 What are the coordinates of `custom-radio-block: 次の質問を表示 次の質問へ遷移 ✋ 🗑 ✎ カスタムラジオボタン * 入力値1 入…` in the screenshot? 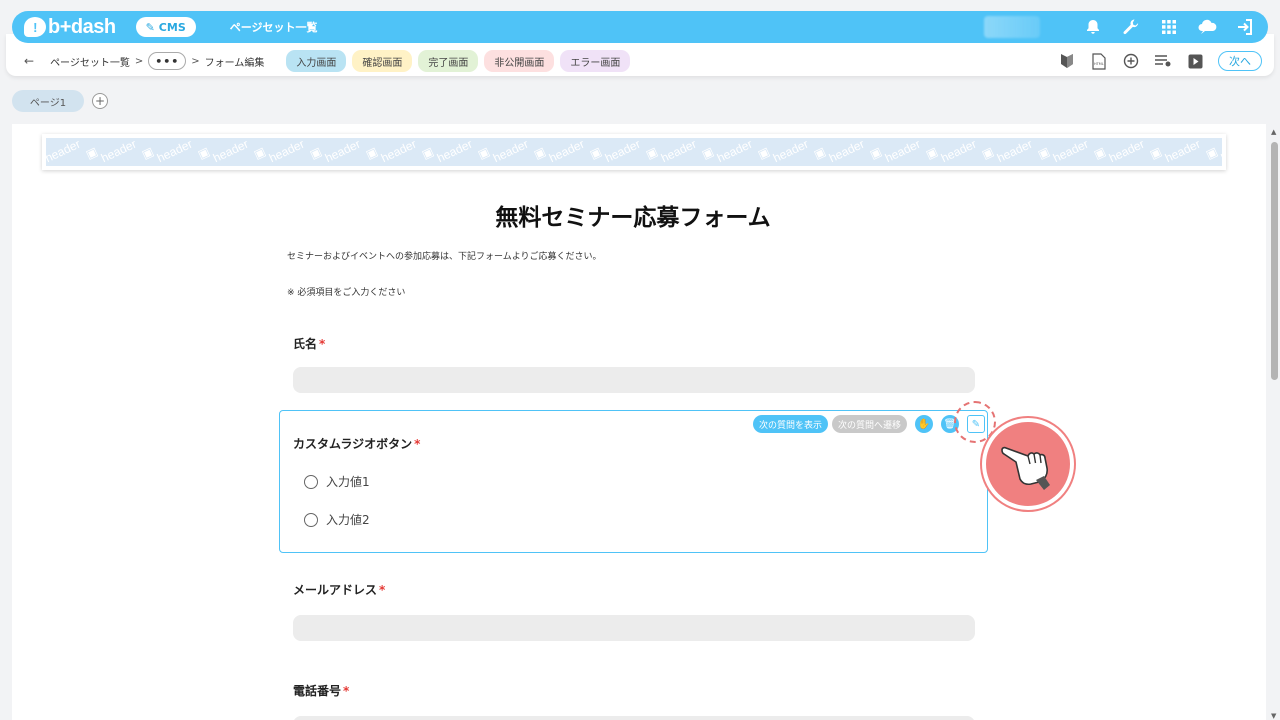 It's located at (633, 481).